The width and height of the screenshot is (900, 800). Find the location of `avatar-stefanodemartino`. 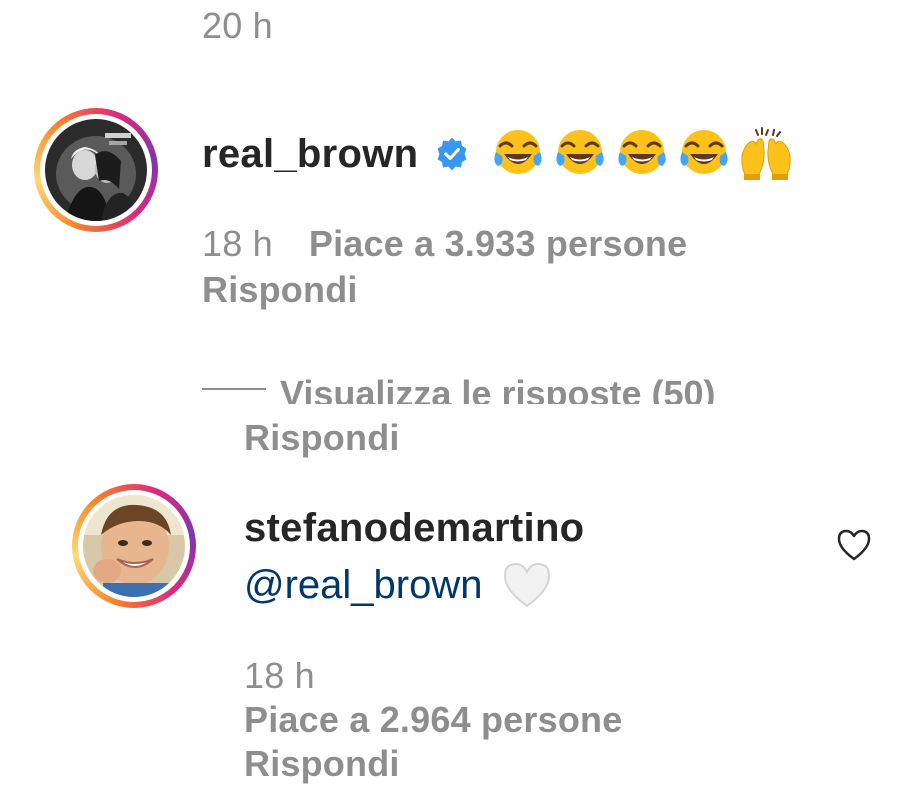

avatar-stefanodemartino is located at coordinates (134, 546).